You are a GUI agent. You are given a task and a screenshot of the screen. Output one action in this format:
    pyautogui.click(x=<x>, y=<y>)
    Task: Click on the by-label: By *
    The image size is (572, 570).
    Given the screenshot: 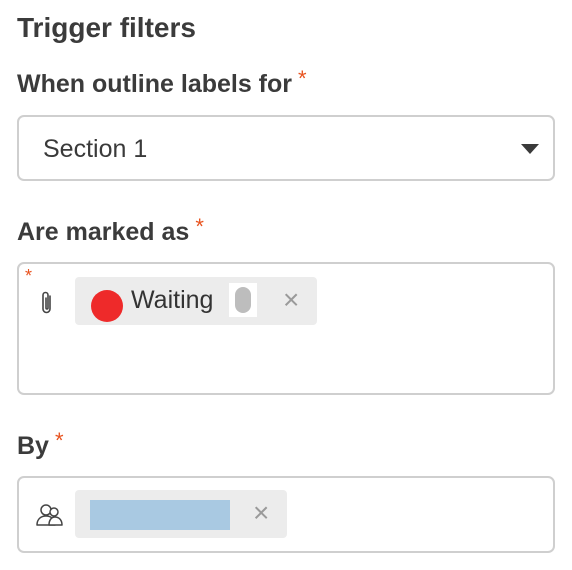 What is the action you would take?
    pyautogui.click(x=40, y=444)
    